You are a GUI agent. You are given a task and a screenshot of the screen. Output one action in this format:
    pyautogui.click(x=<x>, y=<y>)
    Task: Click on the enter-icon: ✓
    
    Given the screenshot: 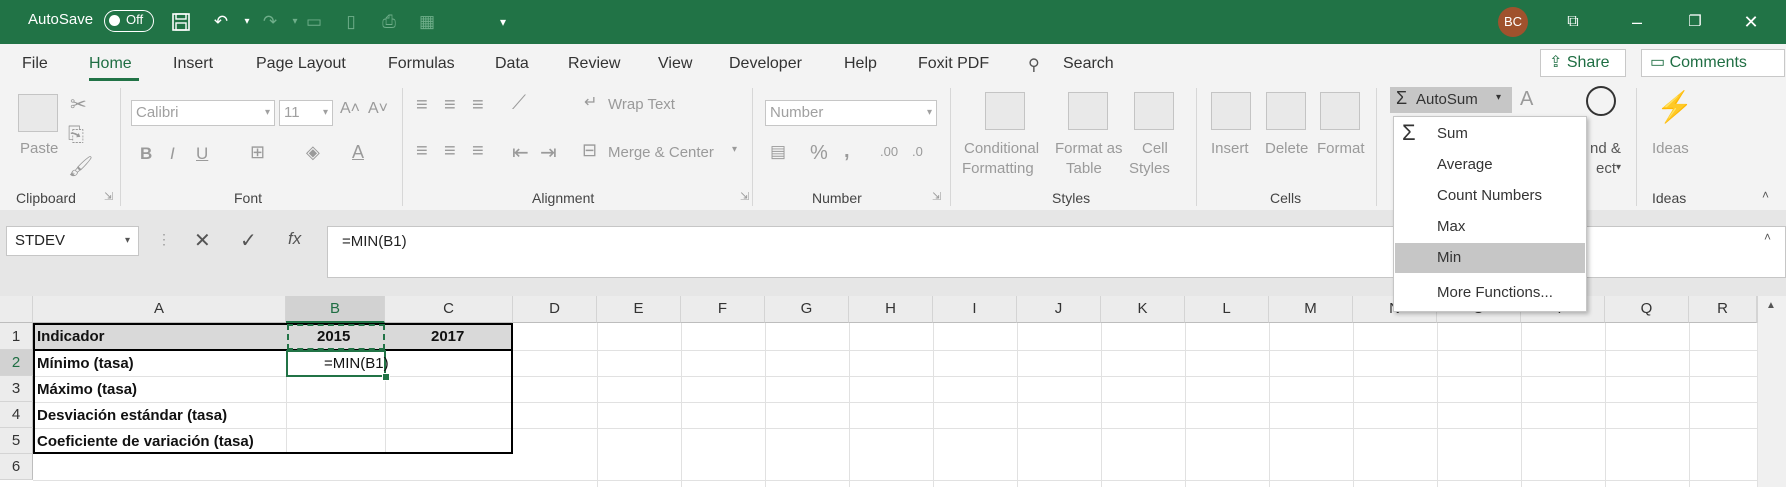 What is the action you would take?
    pyautogui.click(x=248, y=240)
    